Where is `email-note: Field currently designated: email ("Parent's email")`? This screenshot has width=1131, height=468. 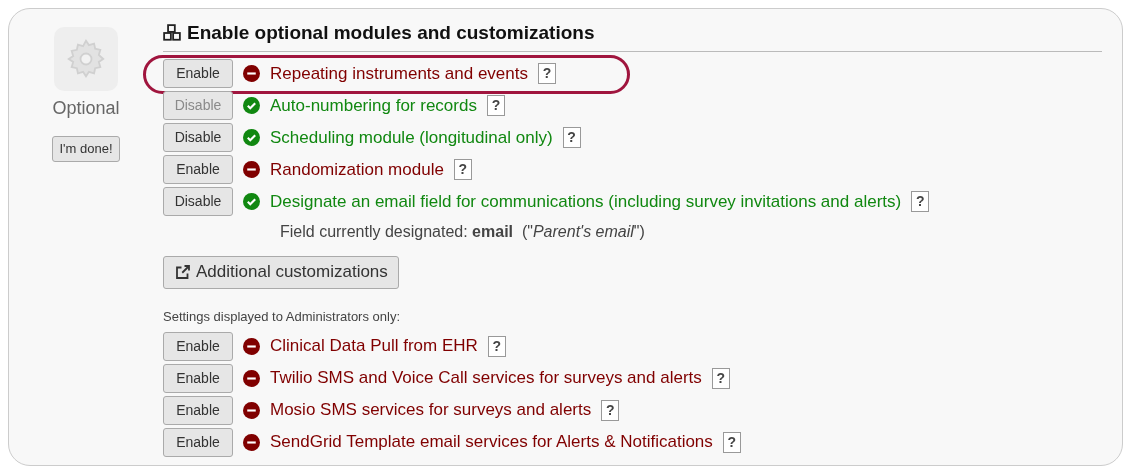 email-note: Field currently designated: email ("Parent's email") is located at coordinates (463, 231).